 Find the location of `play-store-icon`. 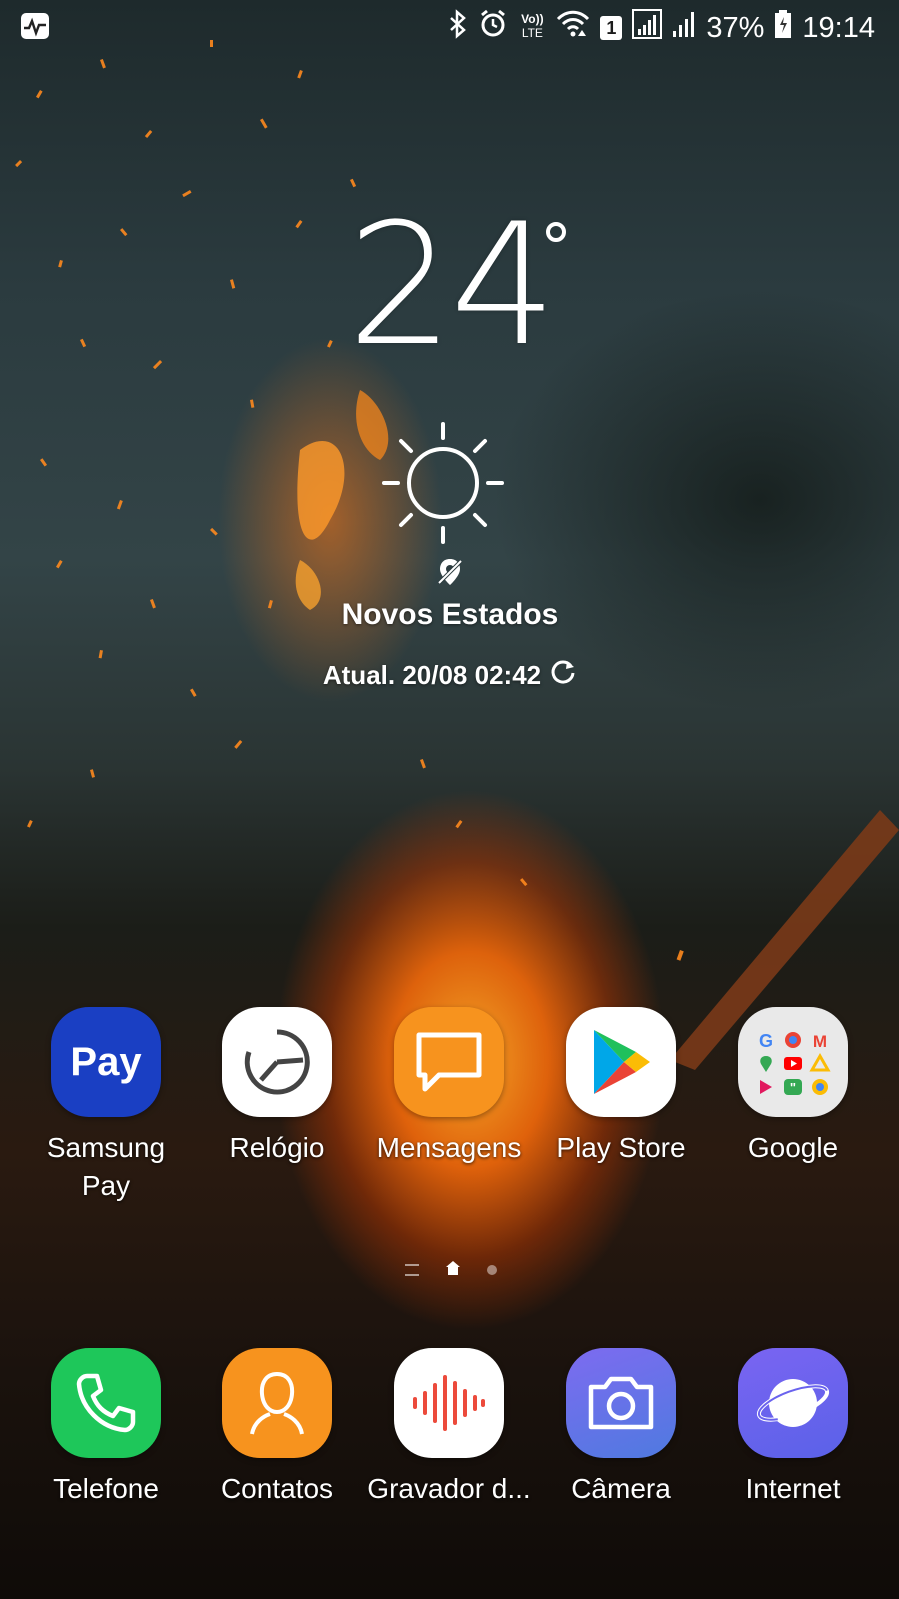

play-store-icon is located at coordinates (621, 1062).